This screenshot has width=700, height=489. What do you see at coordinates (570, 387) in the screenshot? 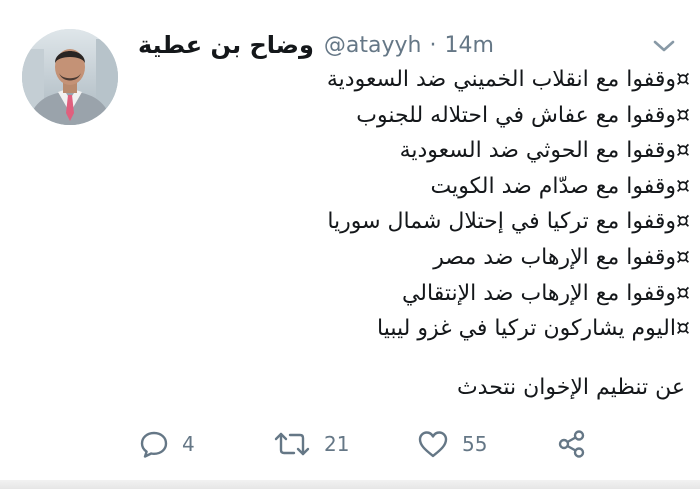
I see `tweet-closing-line: عن تنظيم الإخوان نتحدث` at bounding box center [570, 387].